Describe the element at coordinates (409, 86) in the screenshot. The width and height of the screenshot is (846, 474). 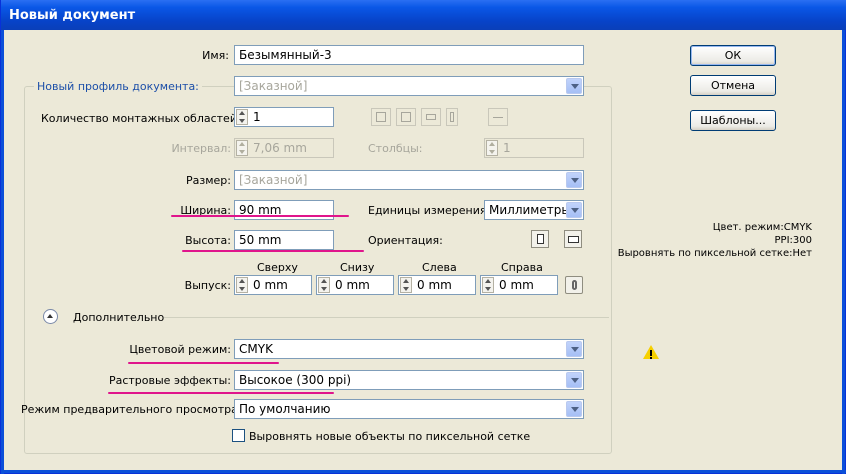
I see `profile-select: [Заказной]` at that location.